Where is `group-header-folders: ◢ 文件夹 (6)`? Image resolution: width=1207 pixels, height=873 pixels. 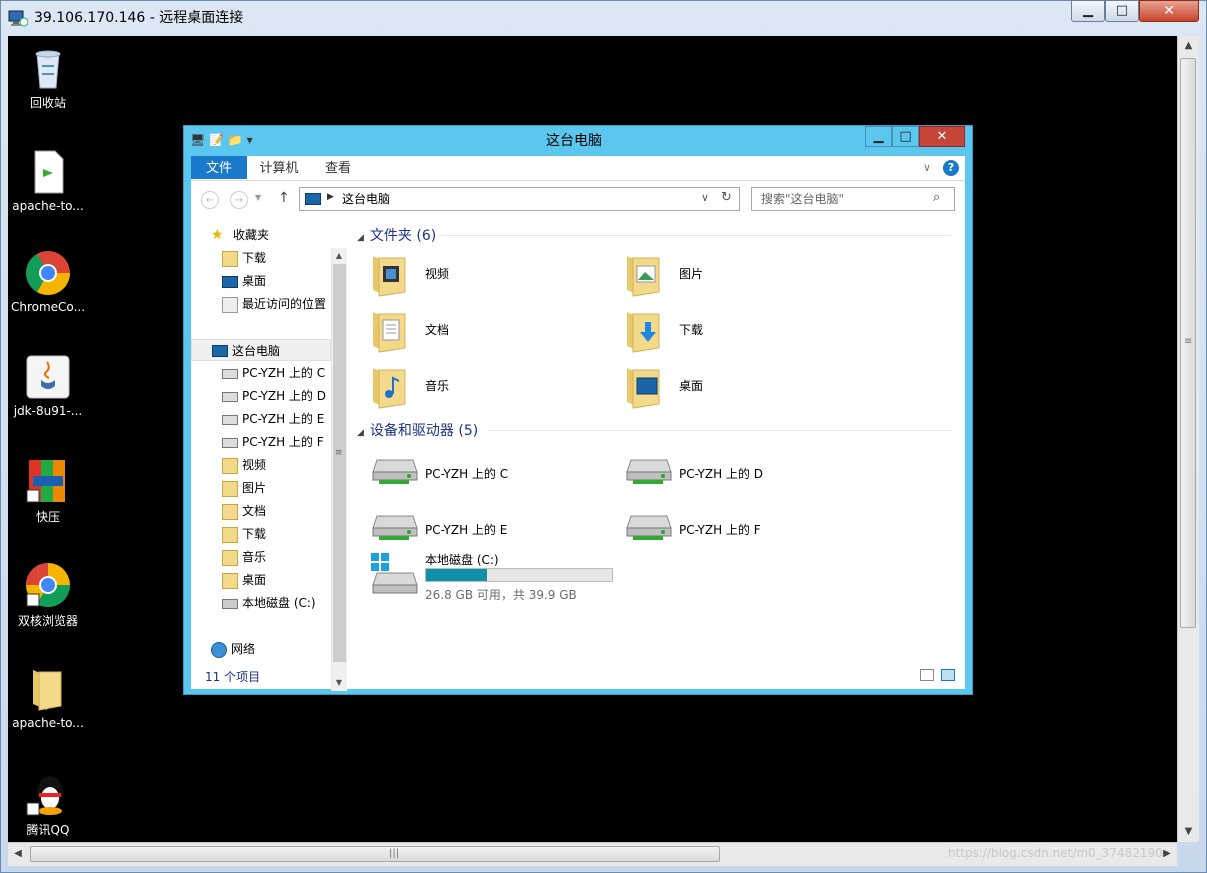
group-header-folders: ◢ 文件夹 (6) is located at coordinates (396, 235).